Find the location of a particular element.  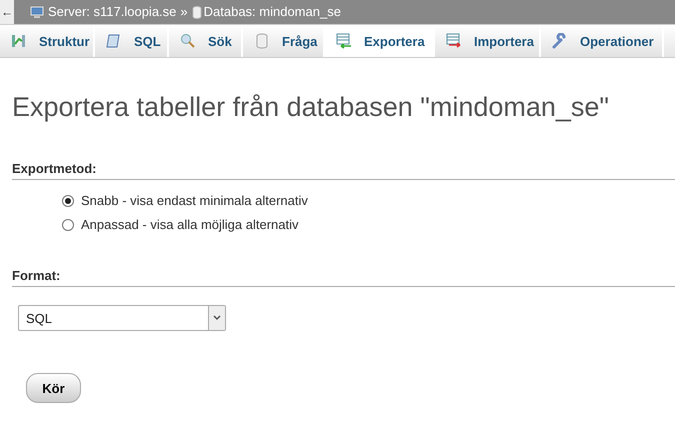

table-import-icon is located at coordinates (454, 41).